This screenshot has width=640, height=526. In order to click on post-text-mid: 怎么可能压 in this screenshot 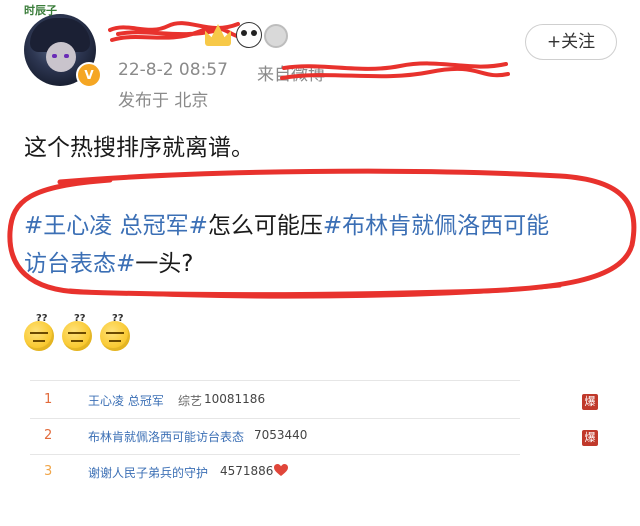, I will do `click(265, 226)`.